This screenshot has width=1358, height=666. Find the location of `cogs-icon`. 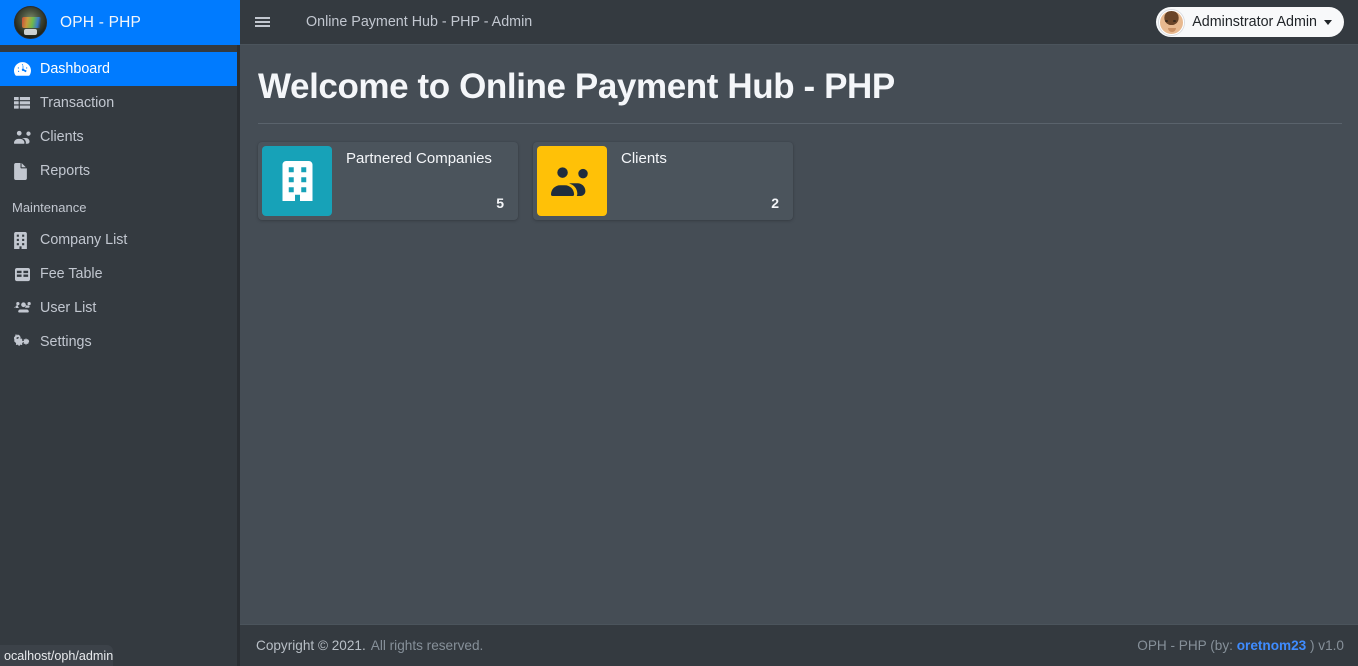

cogs-icon is located at coordinates (27, 342).